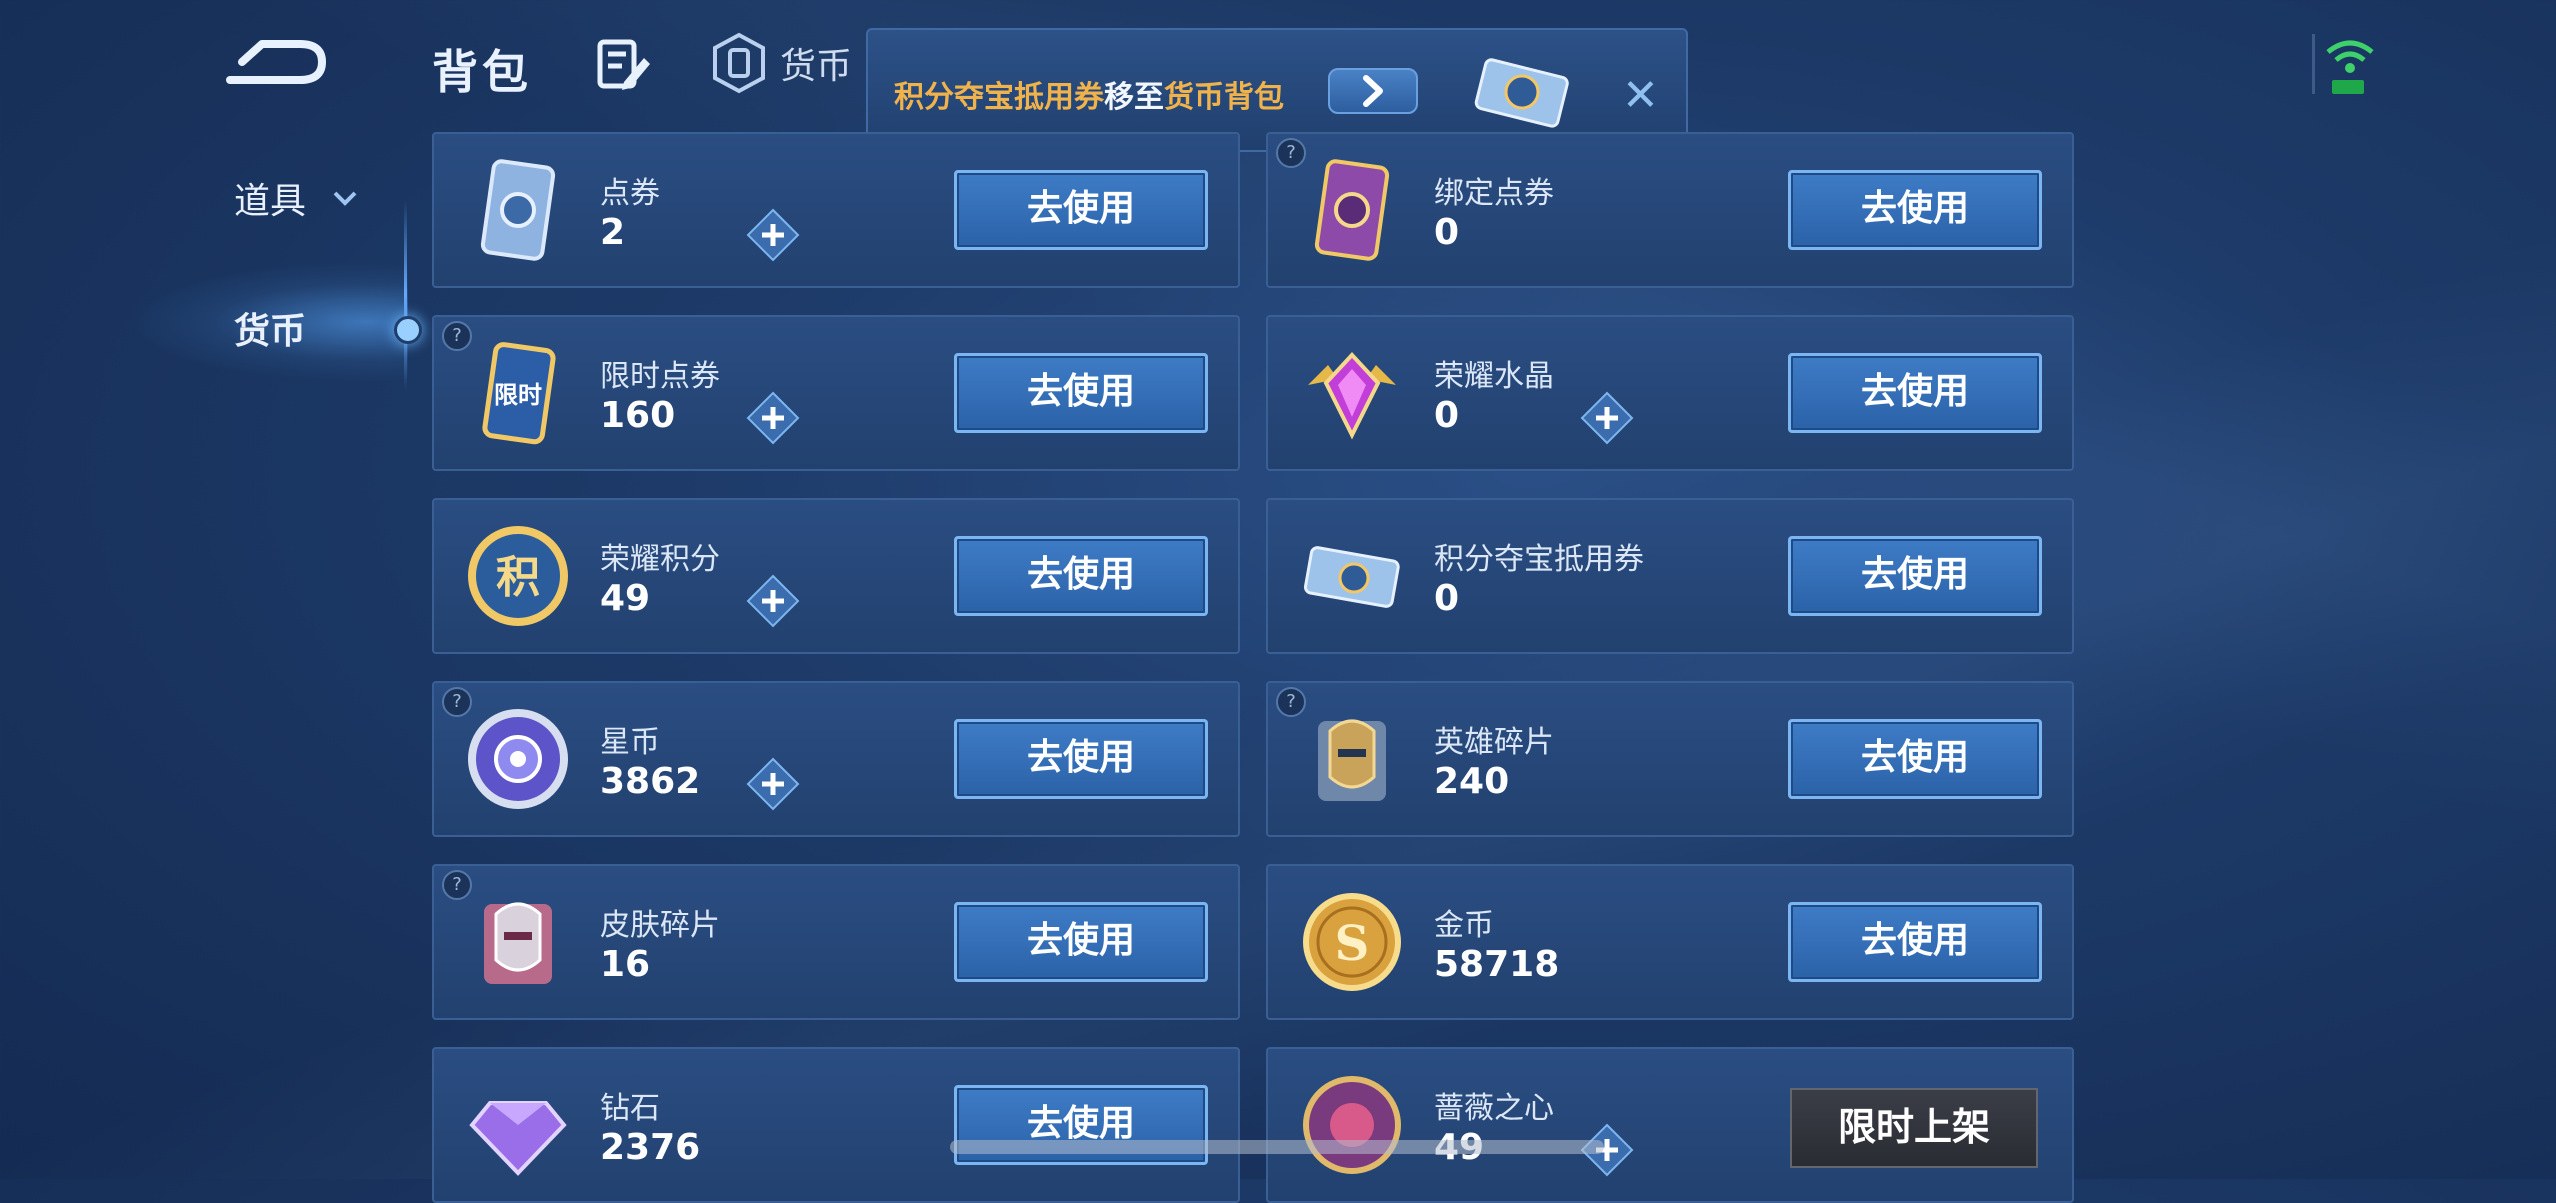  What do you see at coordinates (1670, 393) in the screenshot?
I see `currency-card-honor-crystal: 荣耀水晶 0 去使用` at bounding box center [1670, 393].